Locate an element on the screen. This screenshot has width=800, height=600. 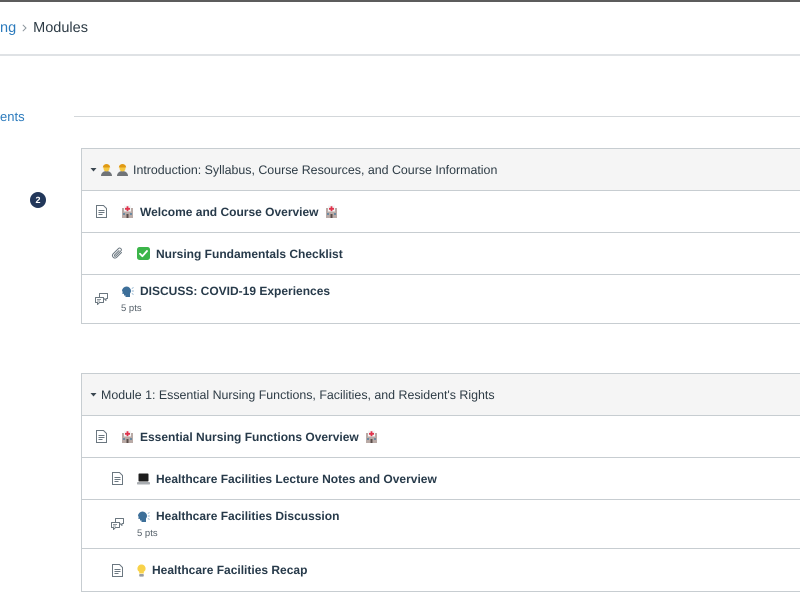
item-title-link: Healthcare Facilities Lecture Notes and Overview is located at coordinates (296, 479).